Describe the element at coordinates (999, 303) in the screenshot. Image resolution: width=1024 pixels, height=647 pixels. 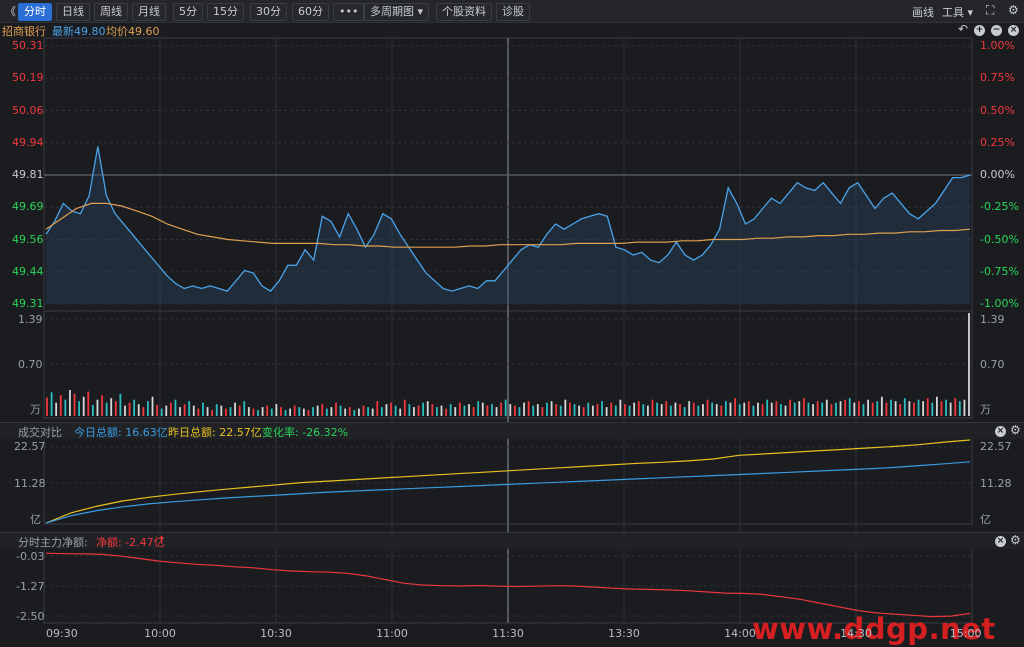
I see `percent-label: -1.00%` at that location.